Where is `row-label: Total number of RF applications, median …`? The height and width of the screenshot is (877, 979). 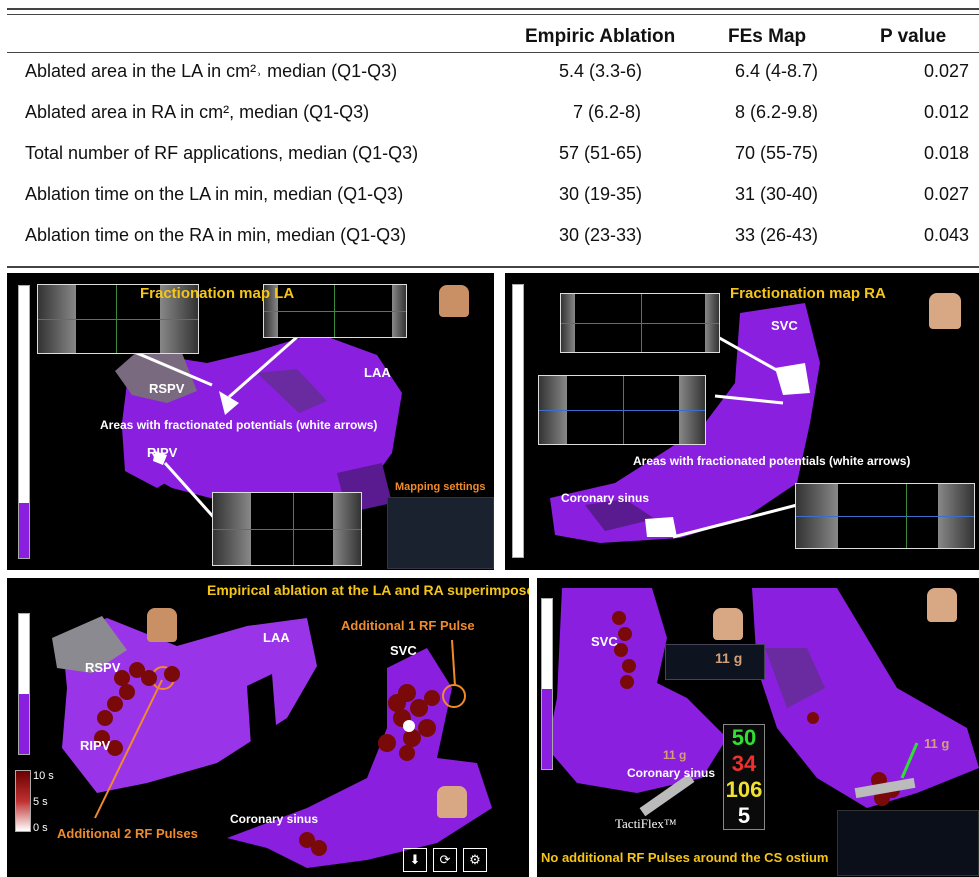
row-label: Total number of RF applications, median … is located at coordinates (222, 153).